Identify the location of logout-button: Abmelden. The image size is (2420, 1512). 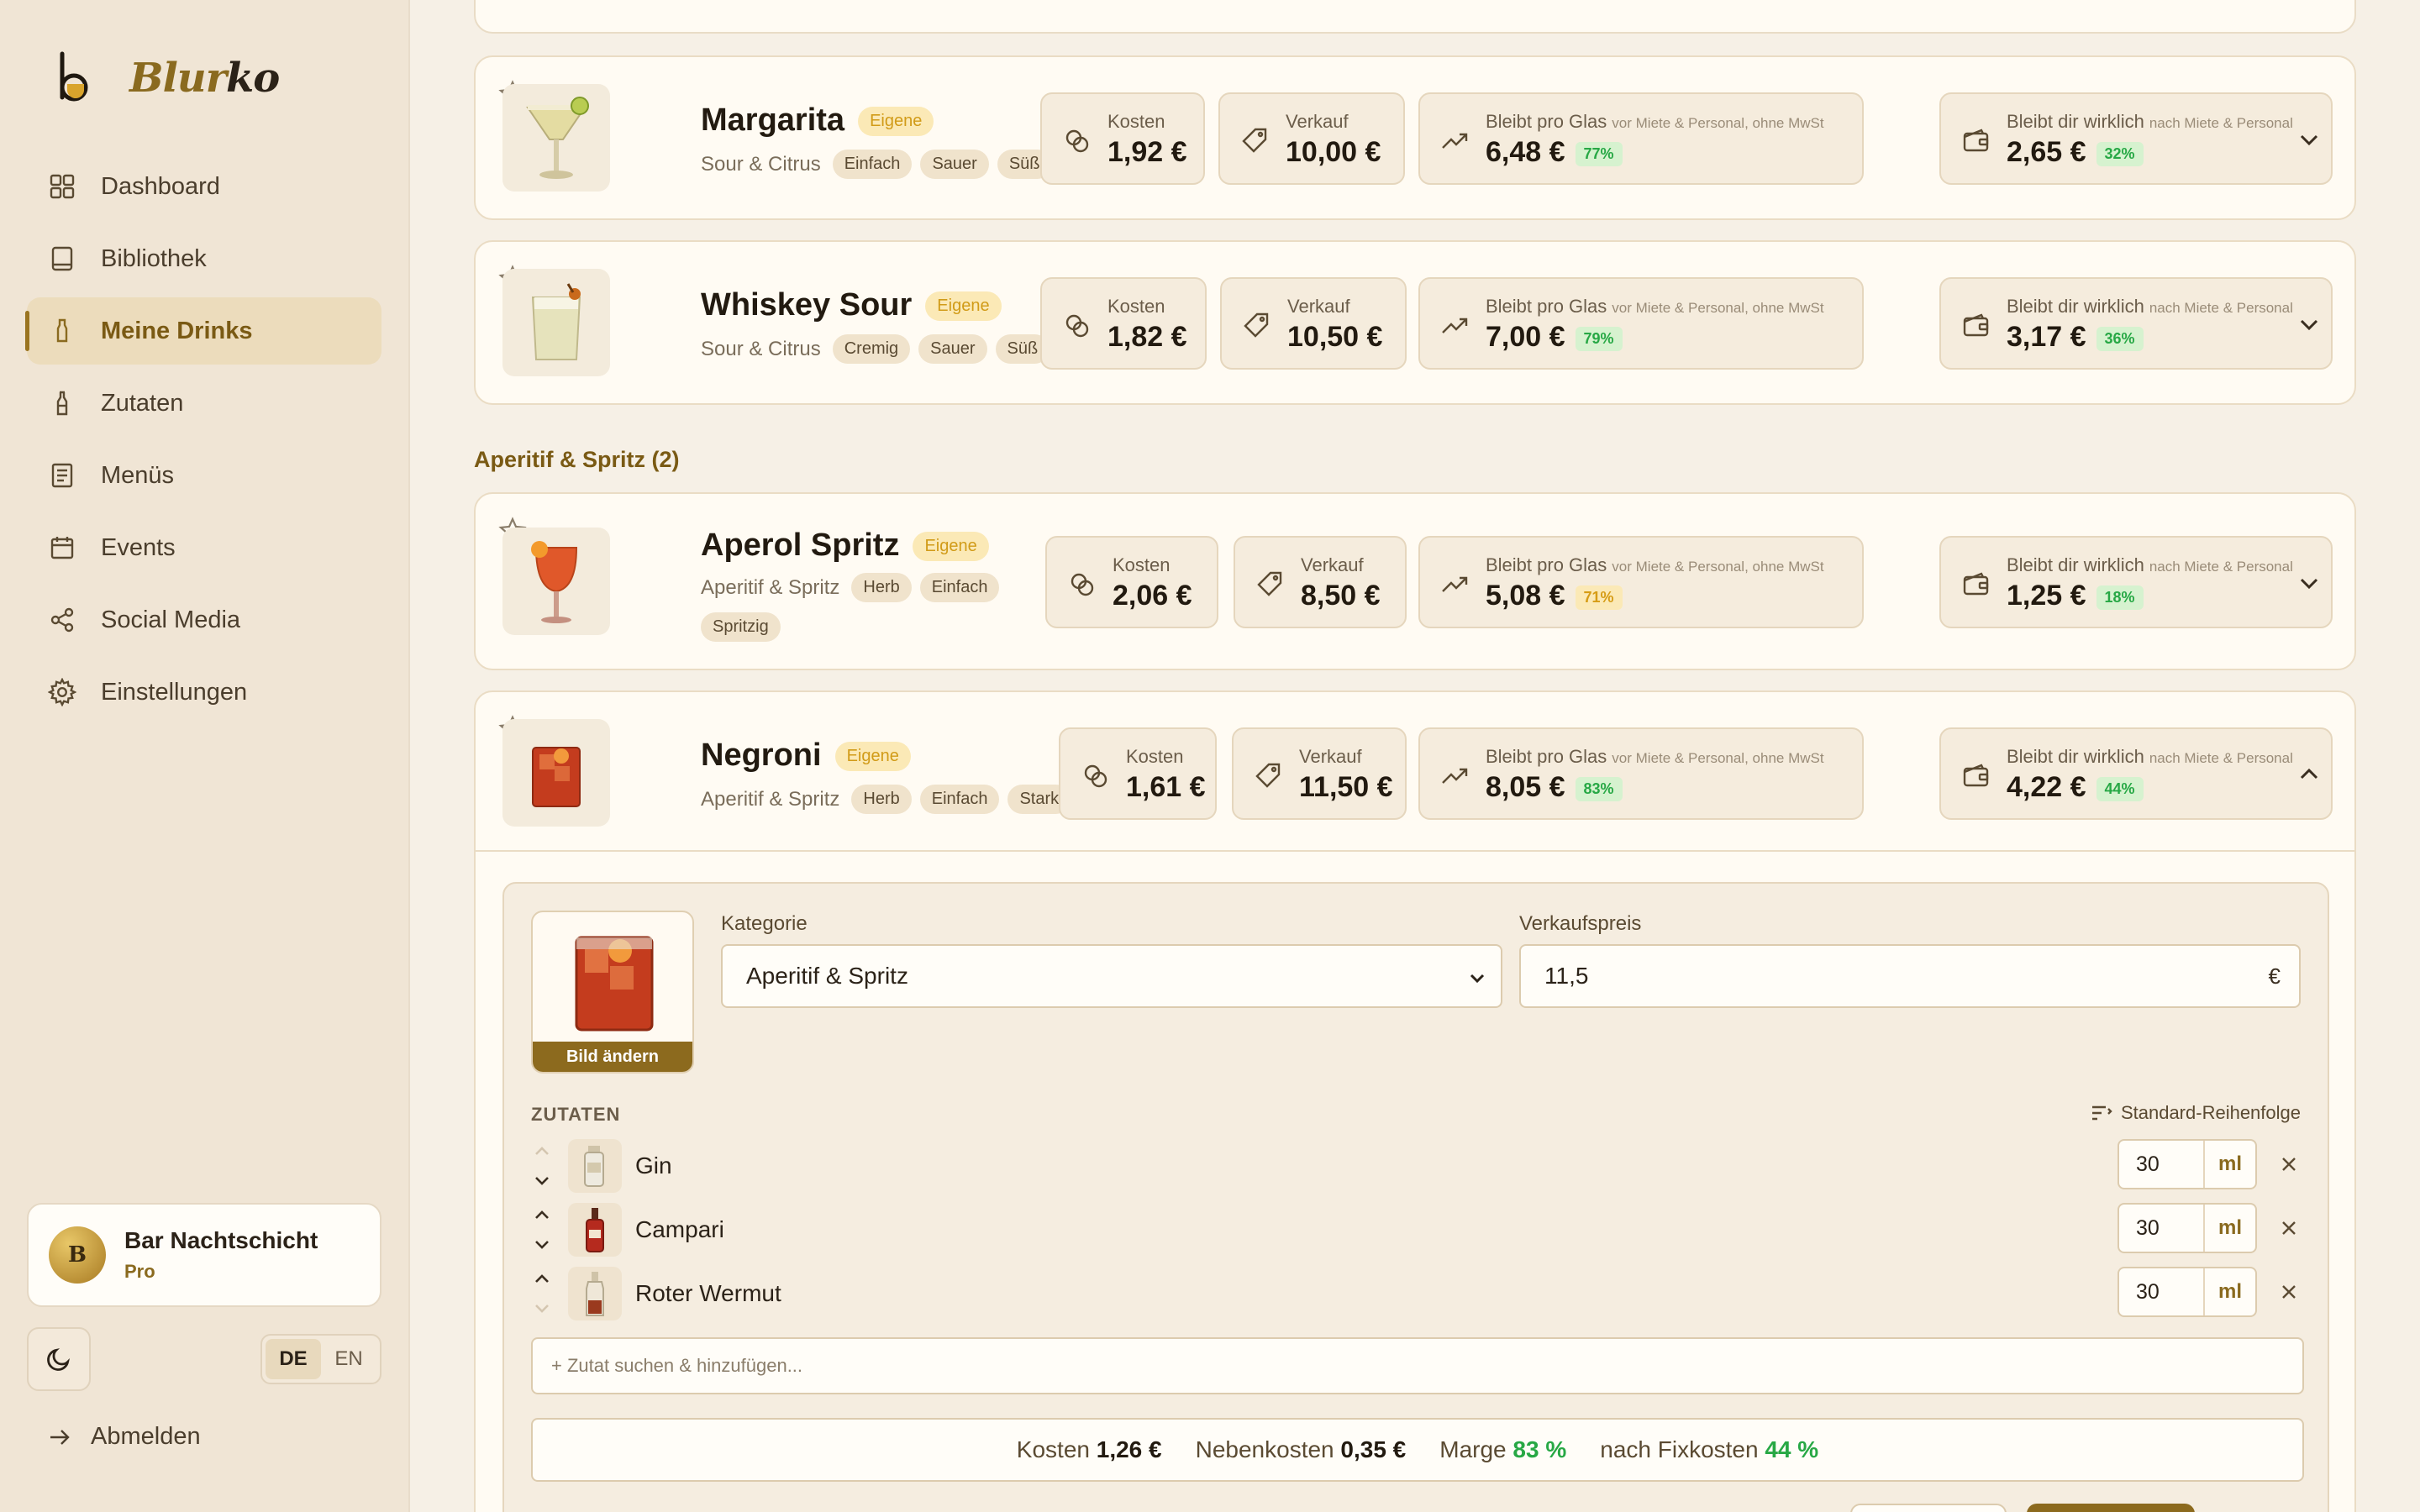
(124, 1437).